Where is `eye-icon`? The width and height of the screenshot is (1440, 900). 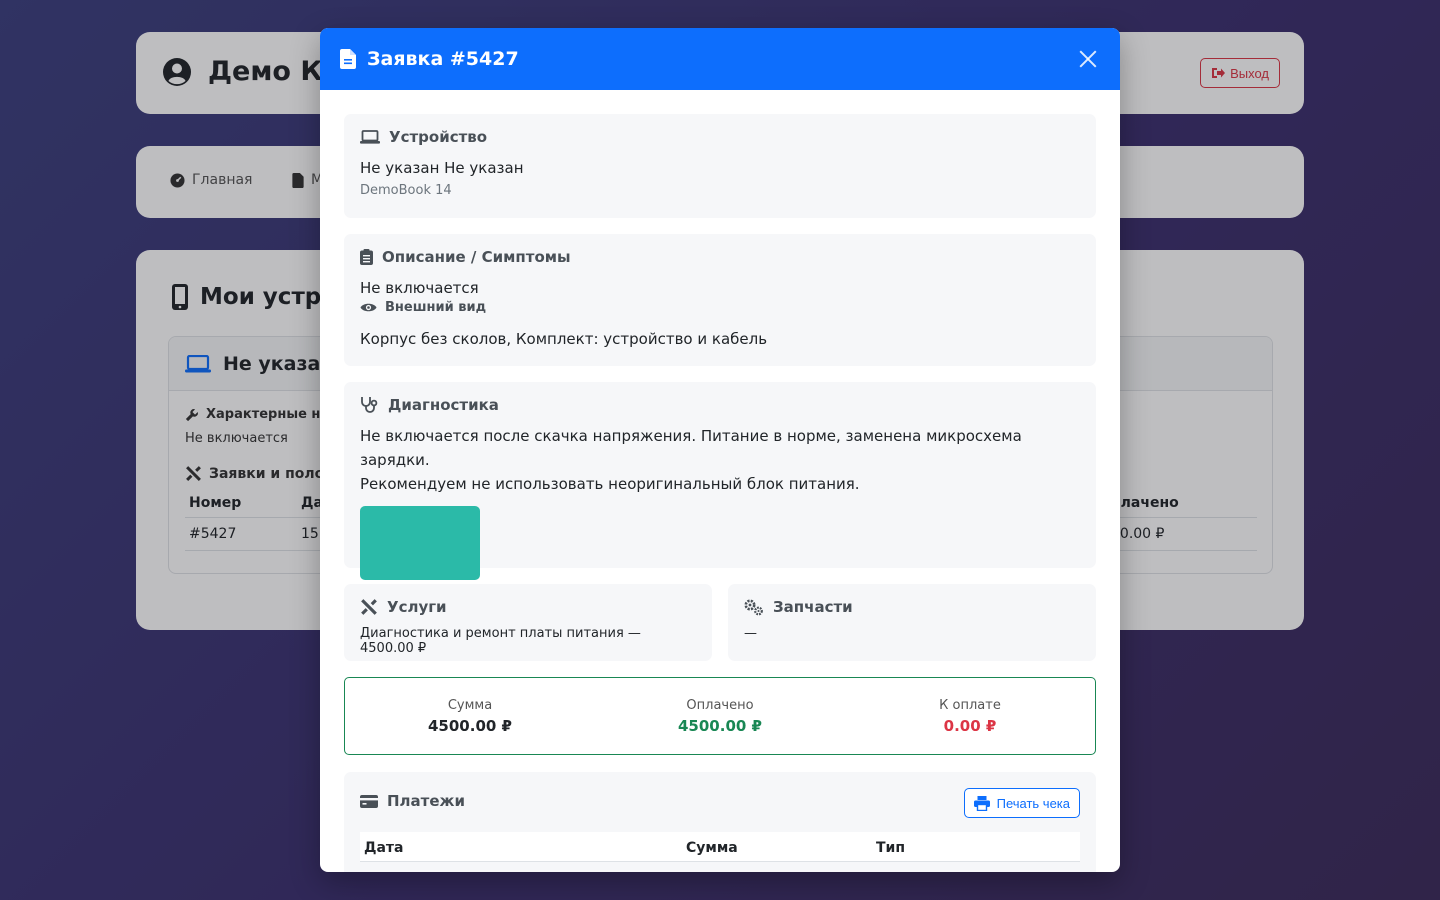 eye-icon is located at coordinates (368, 307).